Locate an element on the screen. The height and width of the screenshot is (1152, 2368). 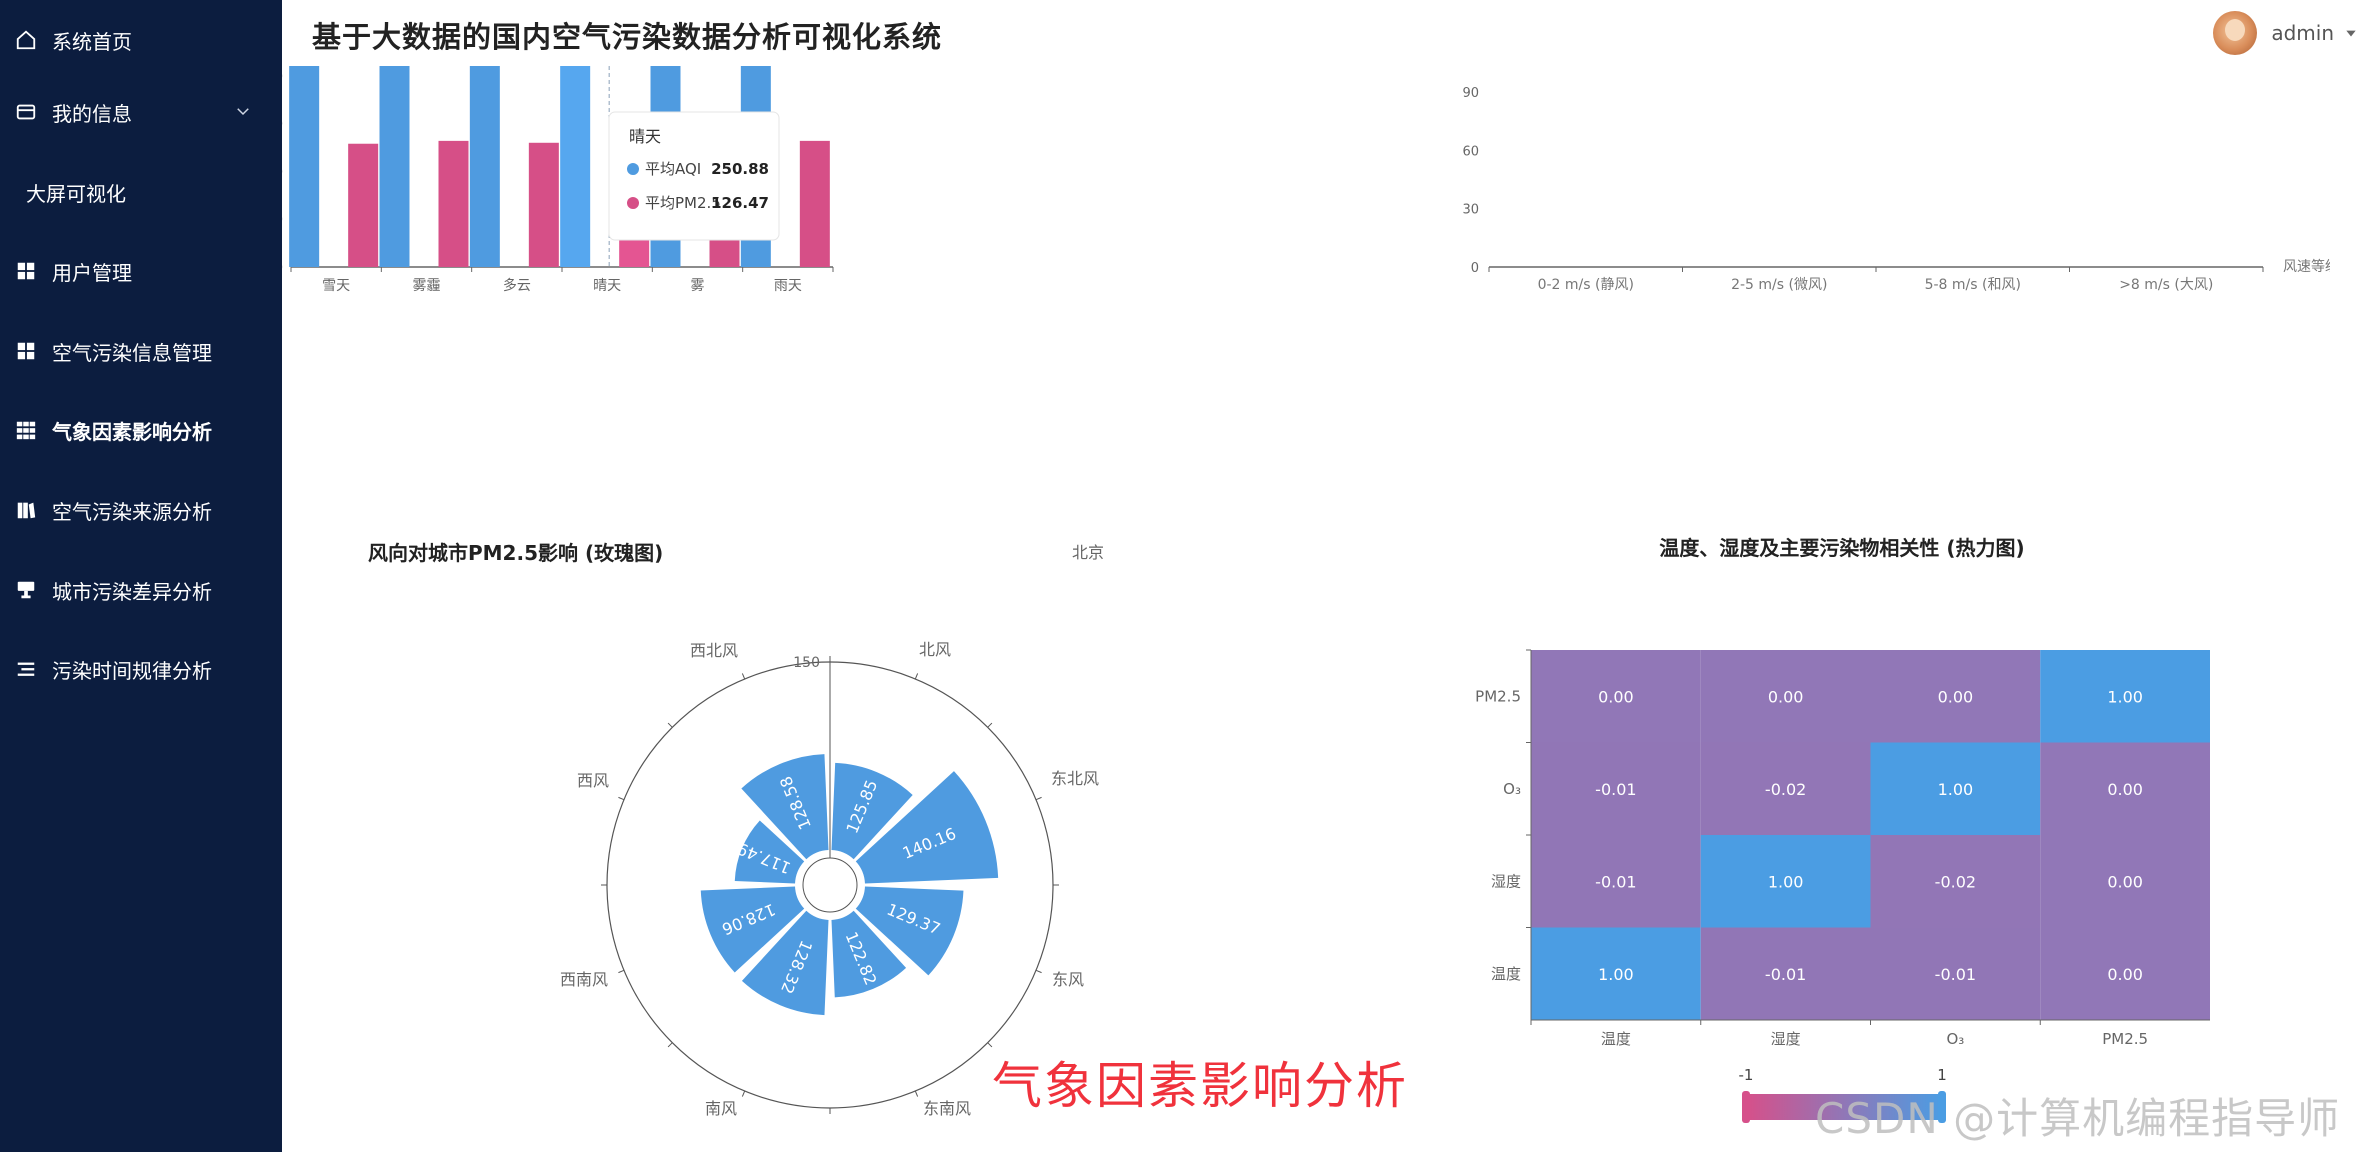
card-icon is located at coordinates (26, 112).